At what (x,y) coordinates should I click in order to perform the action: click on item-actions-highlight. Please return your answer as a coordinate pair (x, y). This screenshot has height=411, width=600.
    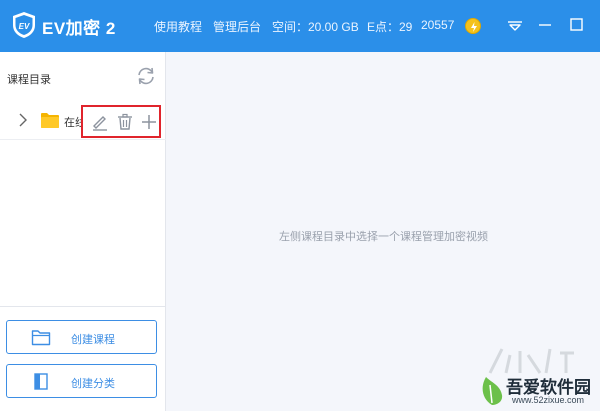
    Looking at the image, I should click on (121, 121).